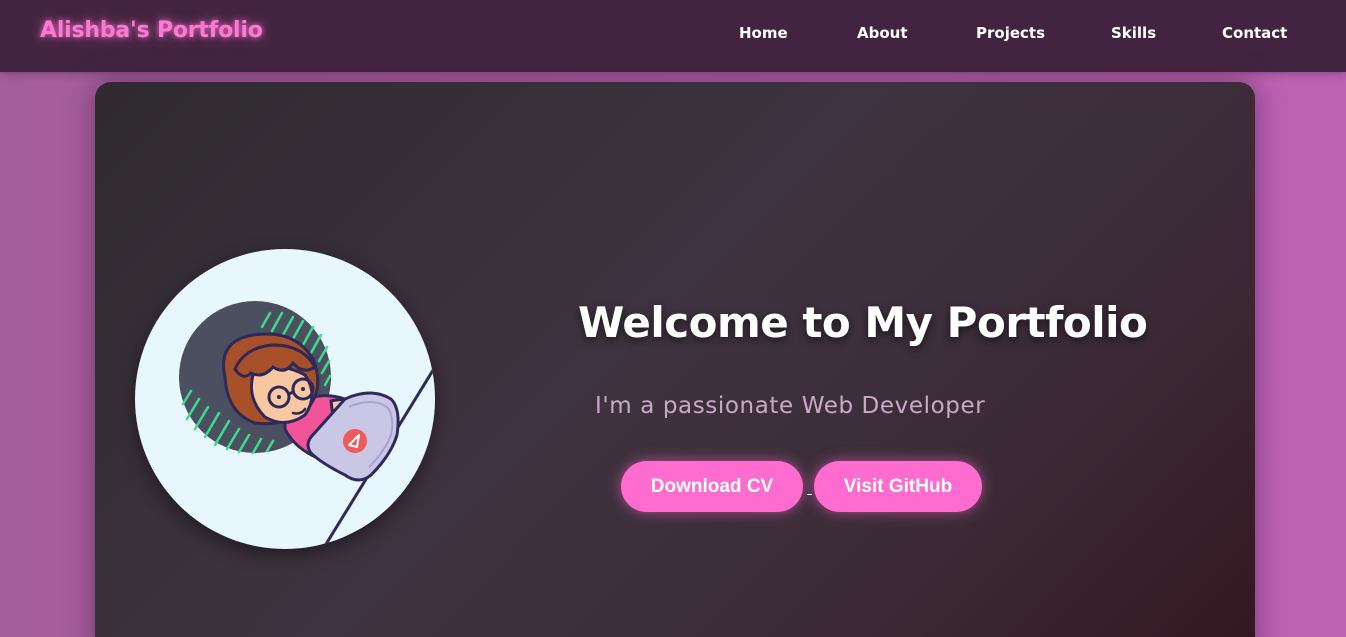  I want to click on avatar, so click(285, 399).